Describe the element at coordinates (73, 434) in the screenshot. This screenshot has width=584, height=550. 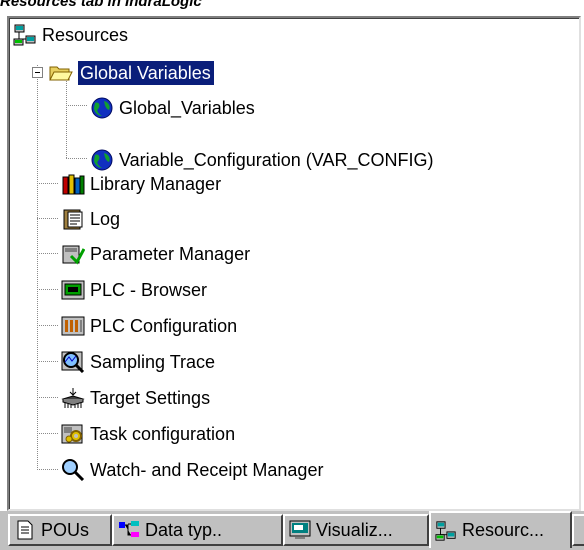
I see `task-configuration-icon` at that location.